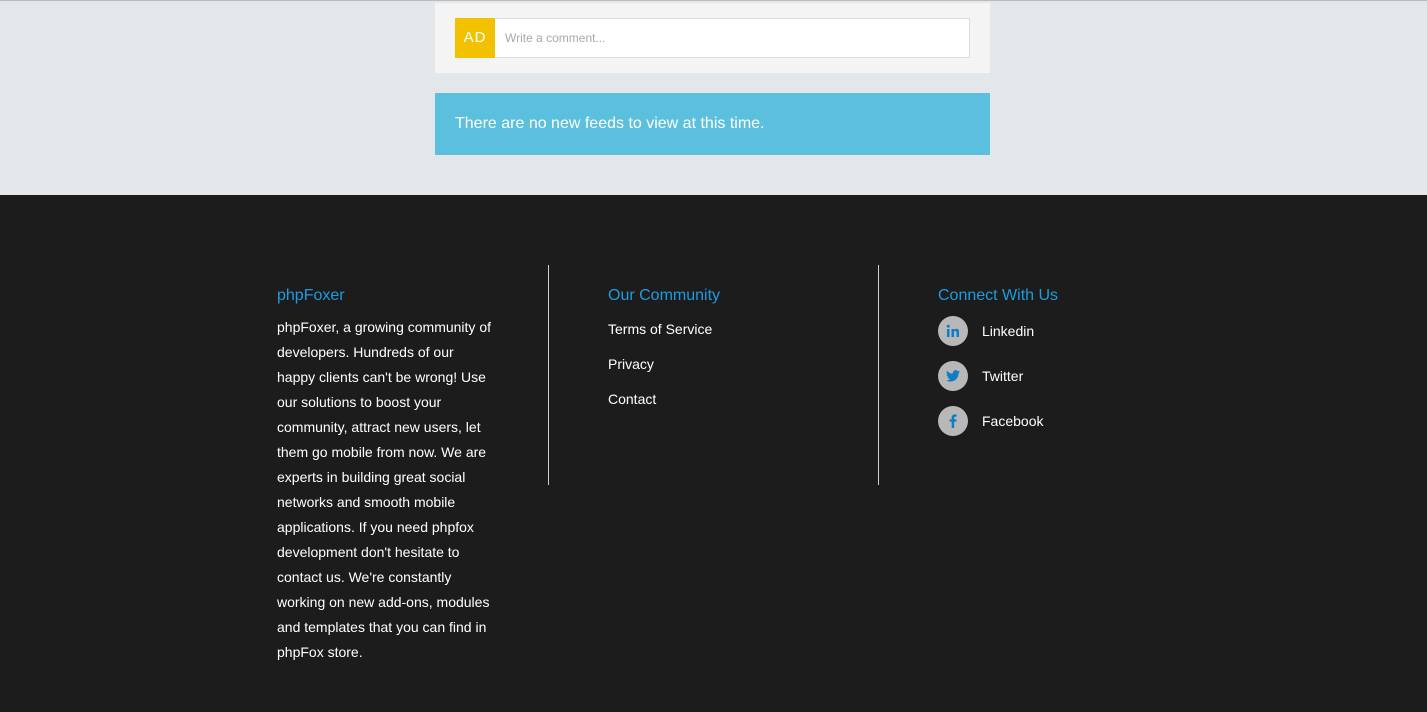 The width and height of the screenshot is (1427, 712). I want to click on twitter-icon, so click(953, 376).